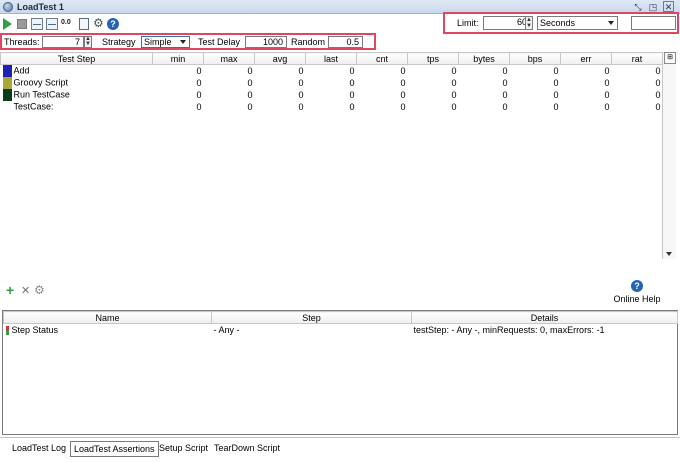 This screenshot has height=462, width=680. I want to click on assertion-step: - Any -, so click(226, 330).